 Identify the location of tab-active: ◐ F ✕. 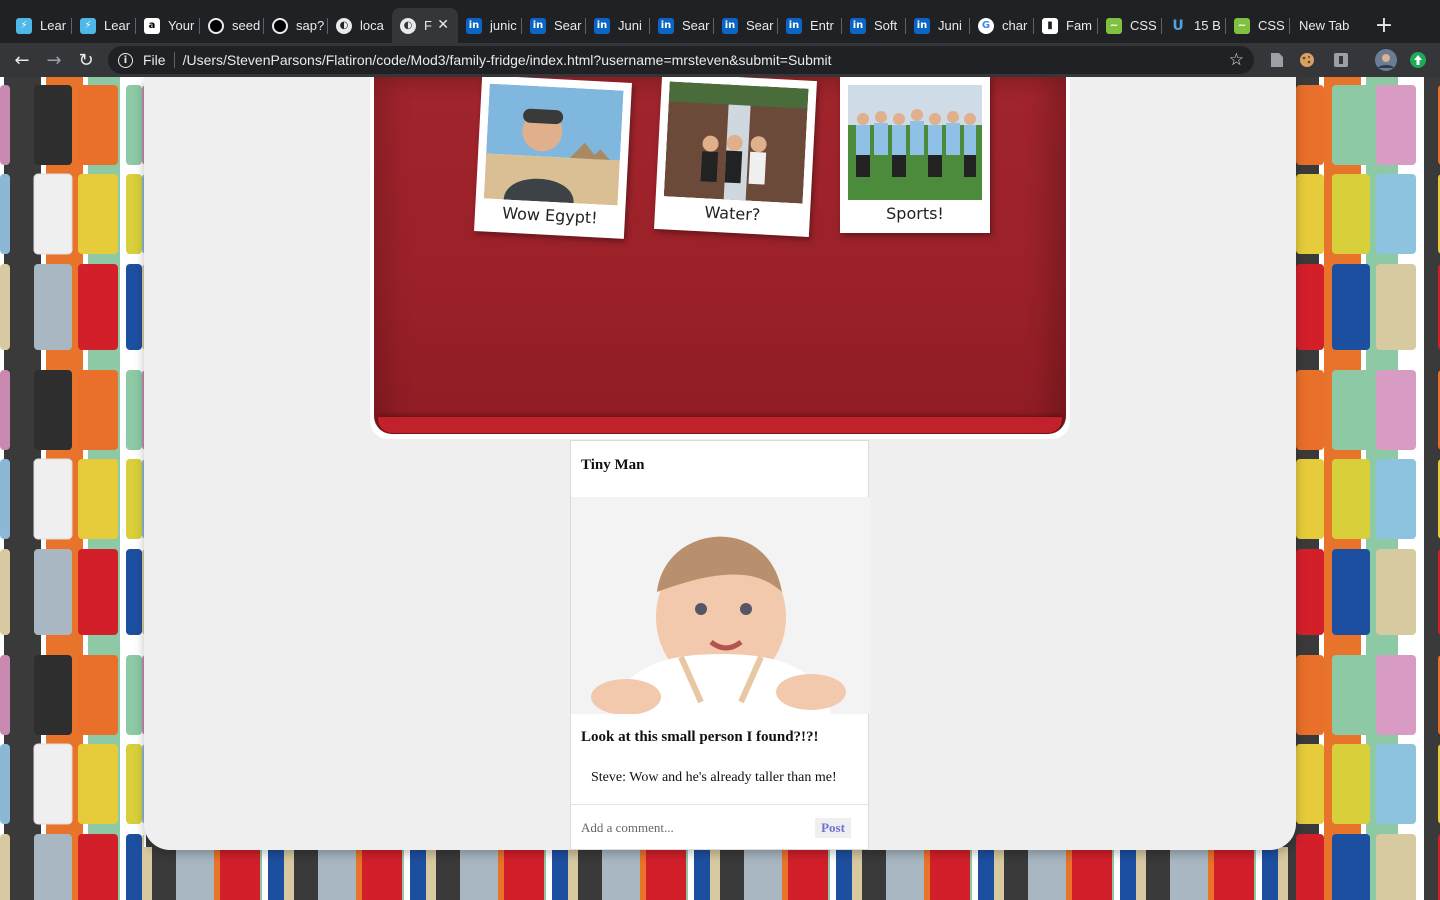
(425, 25).